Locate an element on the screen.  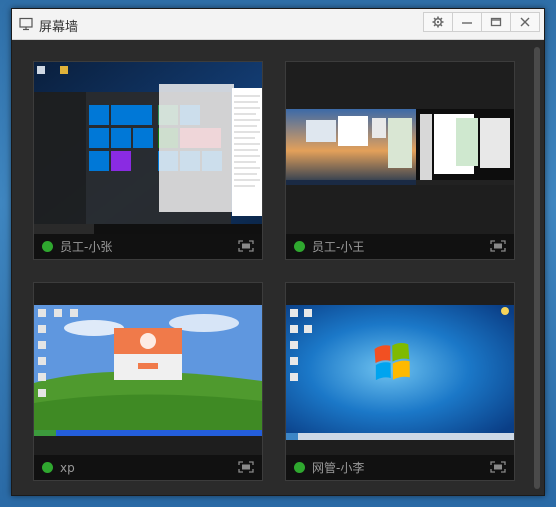
maximize-button is located at coordinates (496, 22).